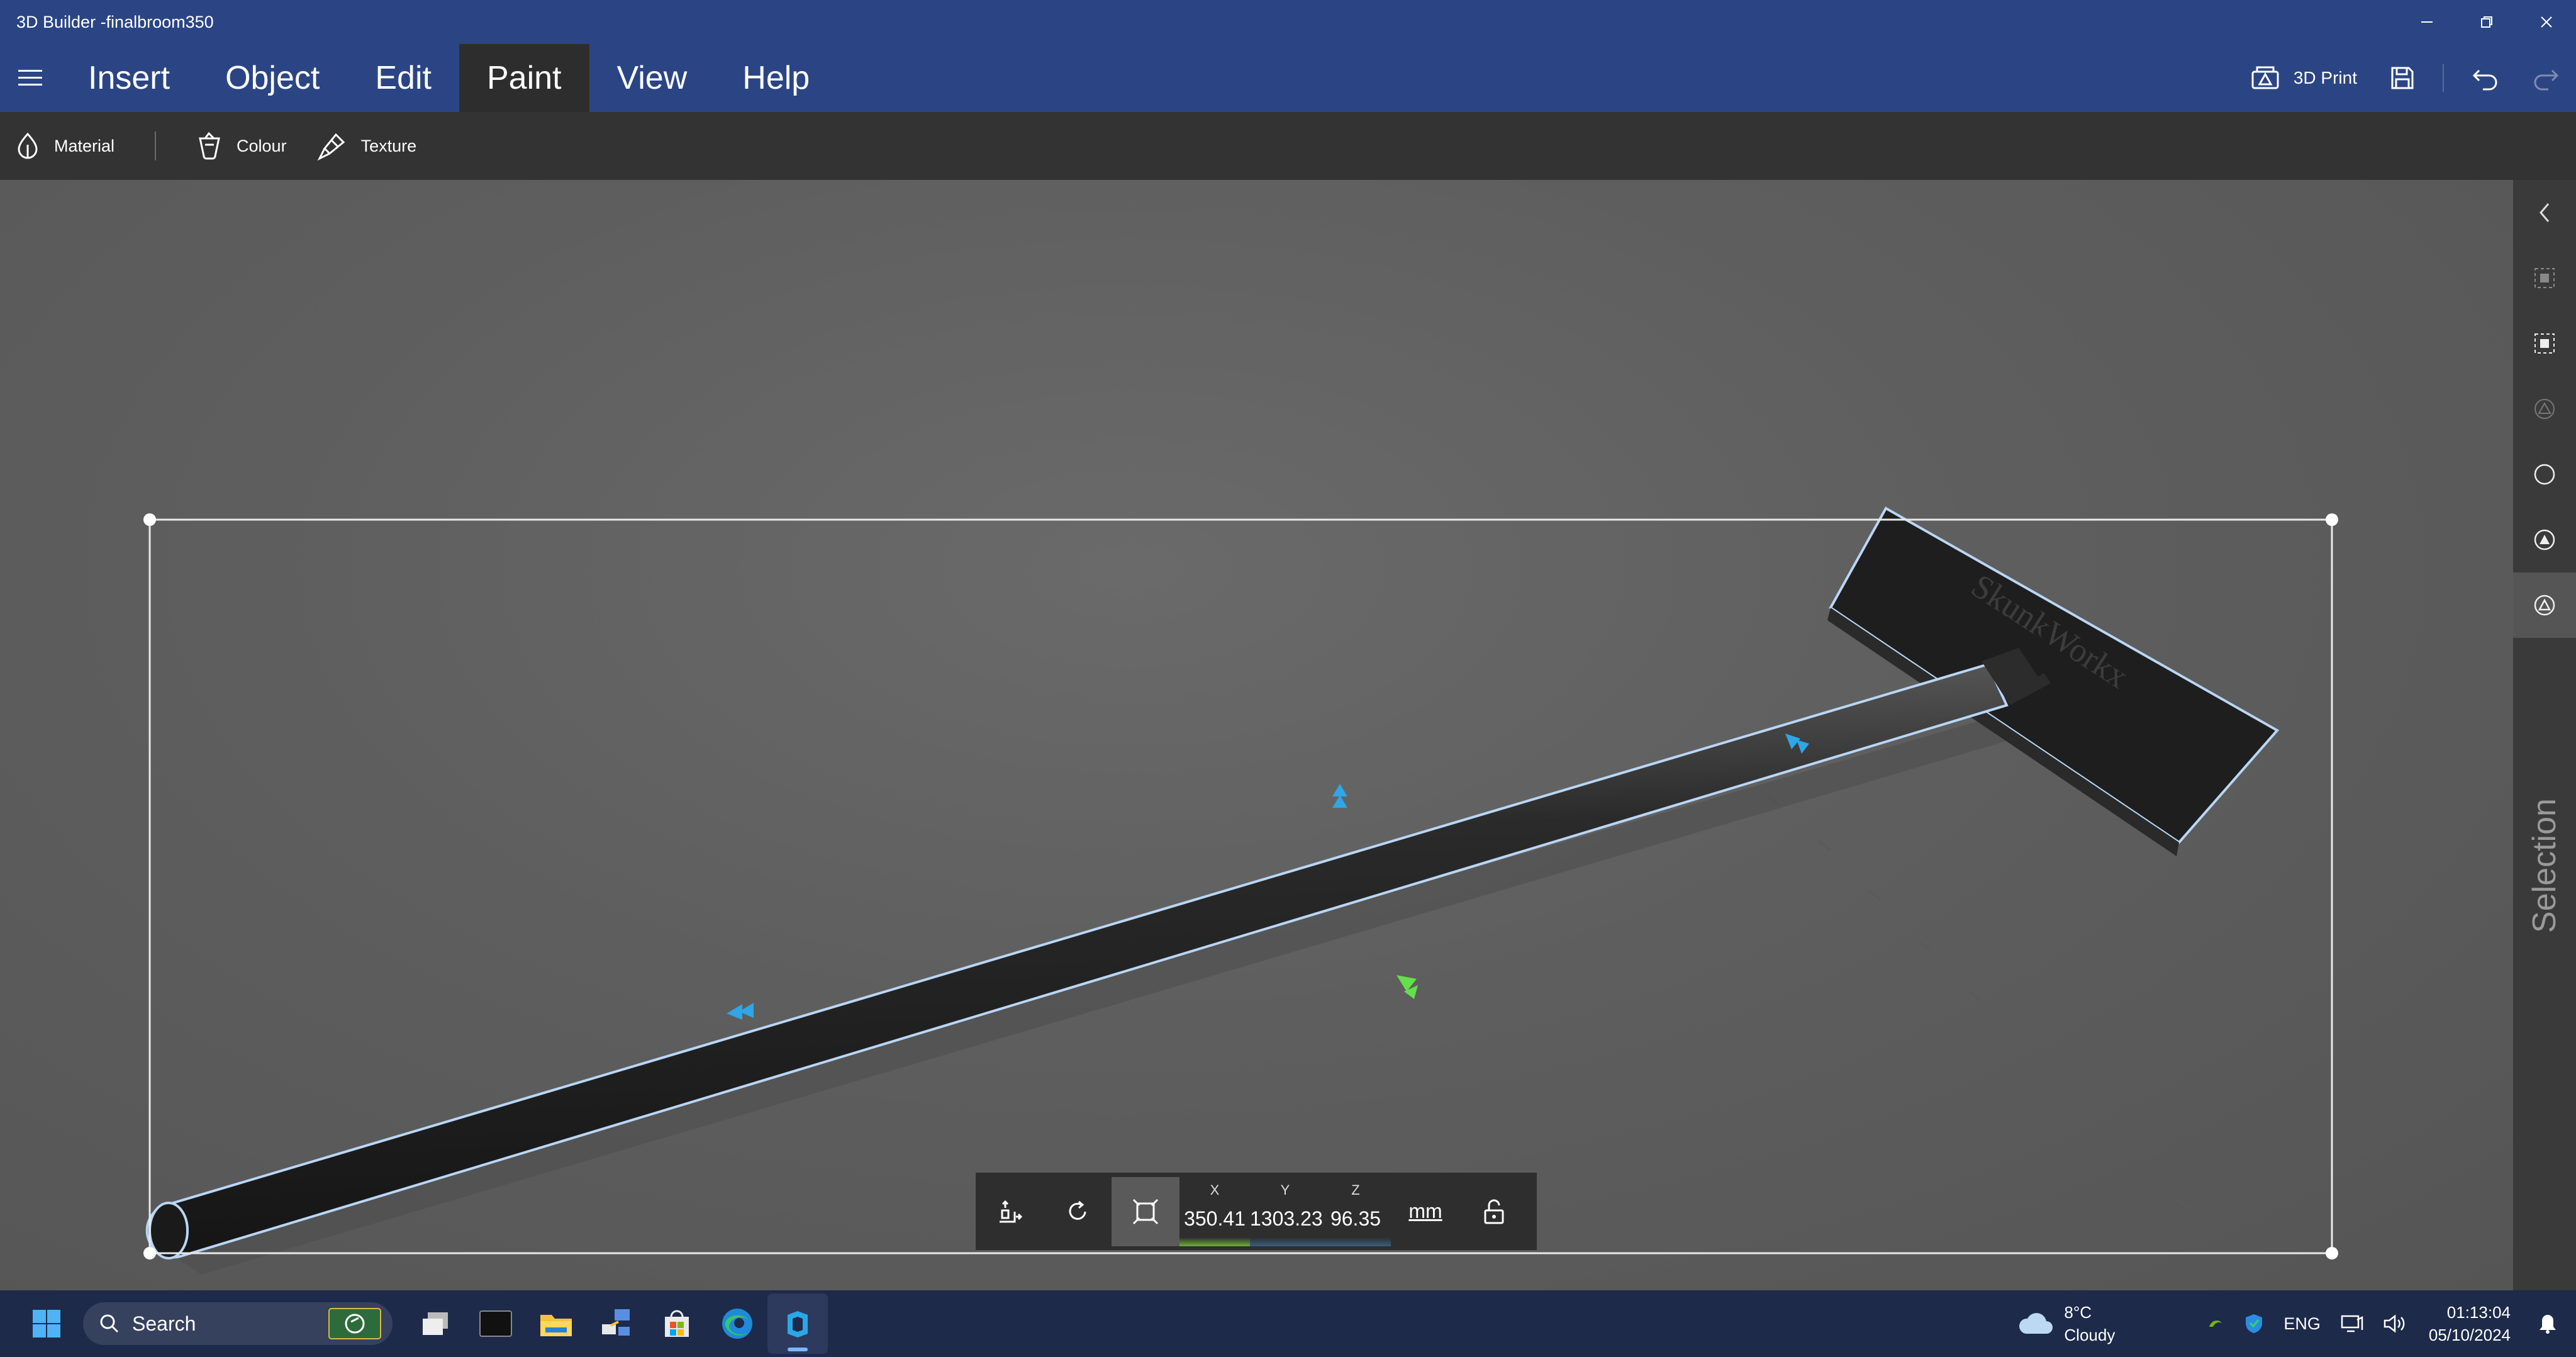 This screenshot has height=1357, width=2576. What do you see at coordinates (496, 1323) in the screenshot?
I see `terminal-icon` at bounding box center [496, 1323].